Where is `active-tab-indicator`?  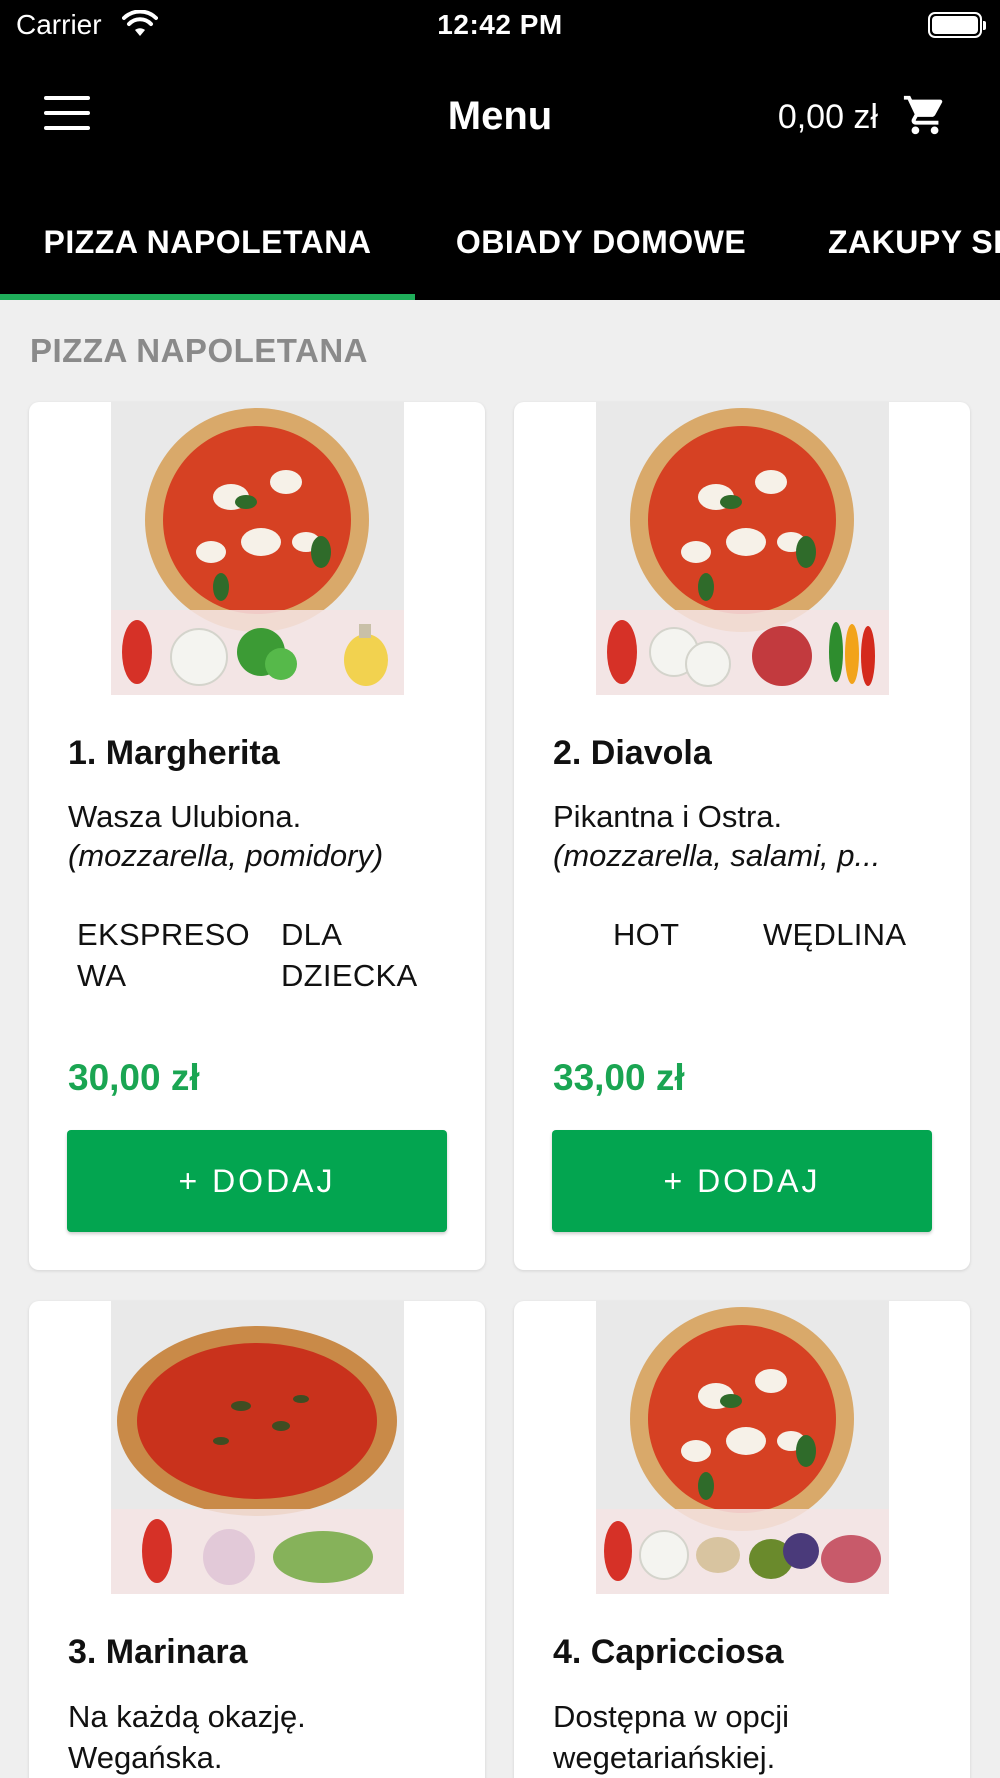
active-tab-indicator is located at coordinates (207, 297).